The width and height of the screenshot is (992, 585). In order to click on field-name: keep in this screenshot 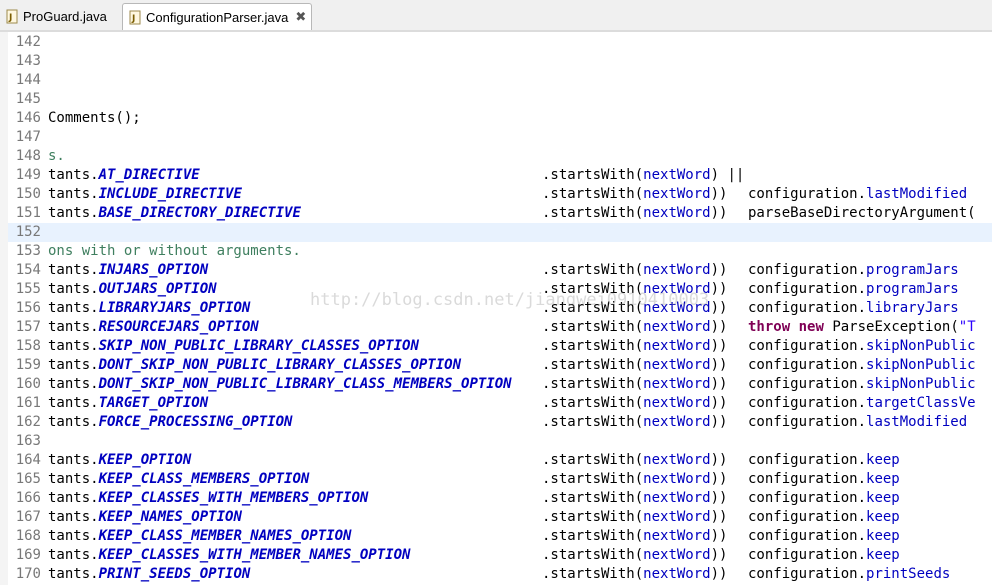, I will do `click(883, 555)`.